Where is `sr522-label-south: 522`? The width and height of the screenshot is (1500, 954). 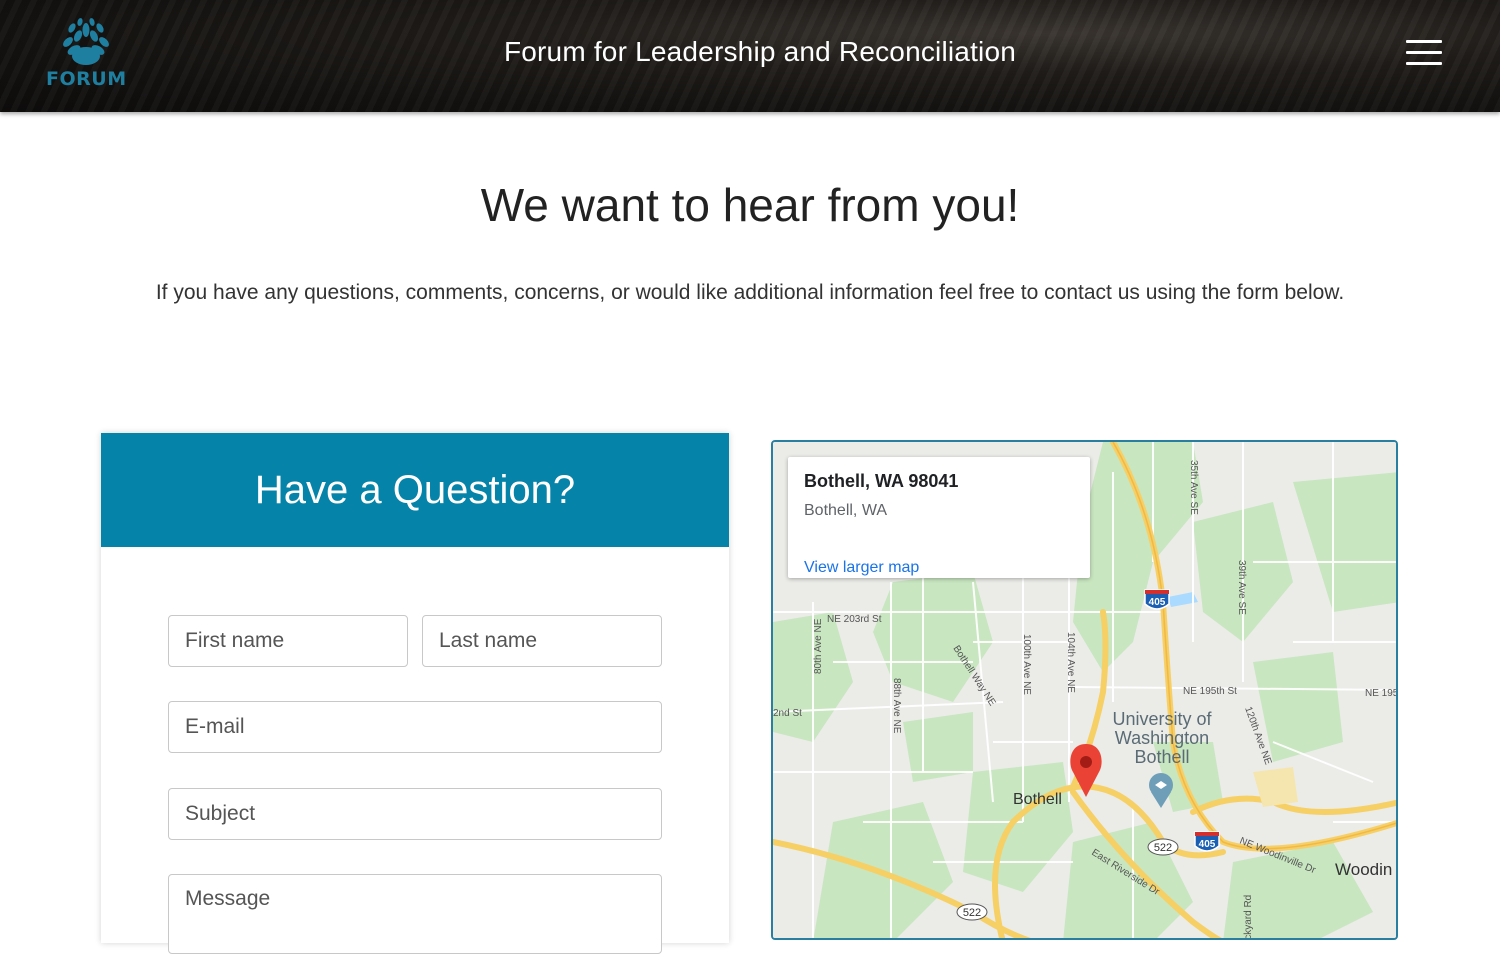 sr522-label-south: 522 is located at coordinates (972, 913).